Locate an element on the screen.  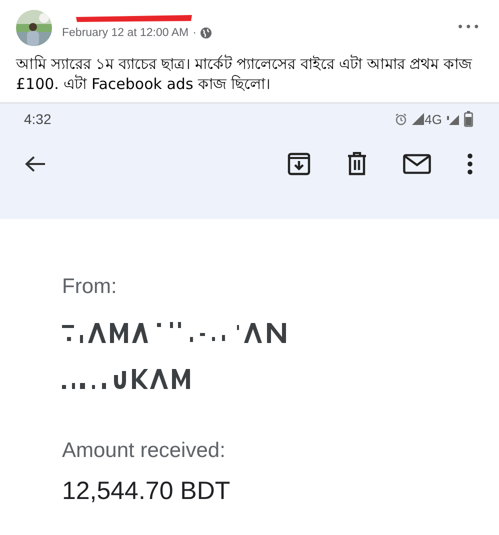
post-date: February 12 at 12:00 AM is located at coordinates (125, 33).